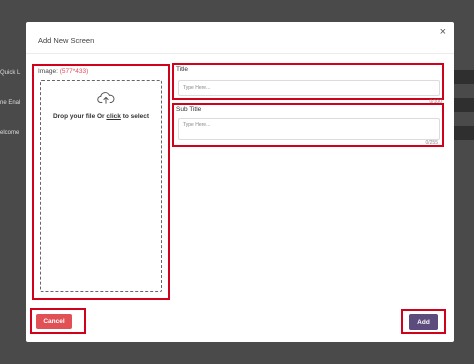 The image size is (474, 364). What do you see at coordinates (240, 38) in the screenshot?
I see `modal-header: Add New Screen ×` at bounding box center [240, 38].